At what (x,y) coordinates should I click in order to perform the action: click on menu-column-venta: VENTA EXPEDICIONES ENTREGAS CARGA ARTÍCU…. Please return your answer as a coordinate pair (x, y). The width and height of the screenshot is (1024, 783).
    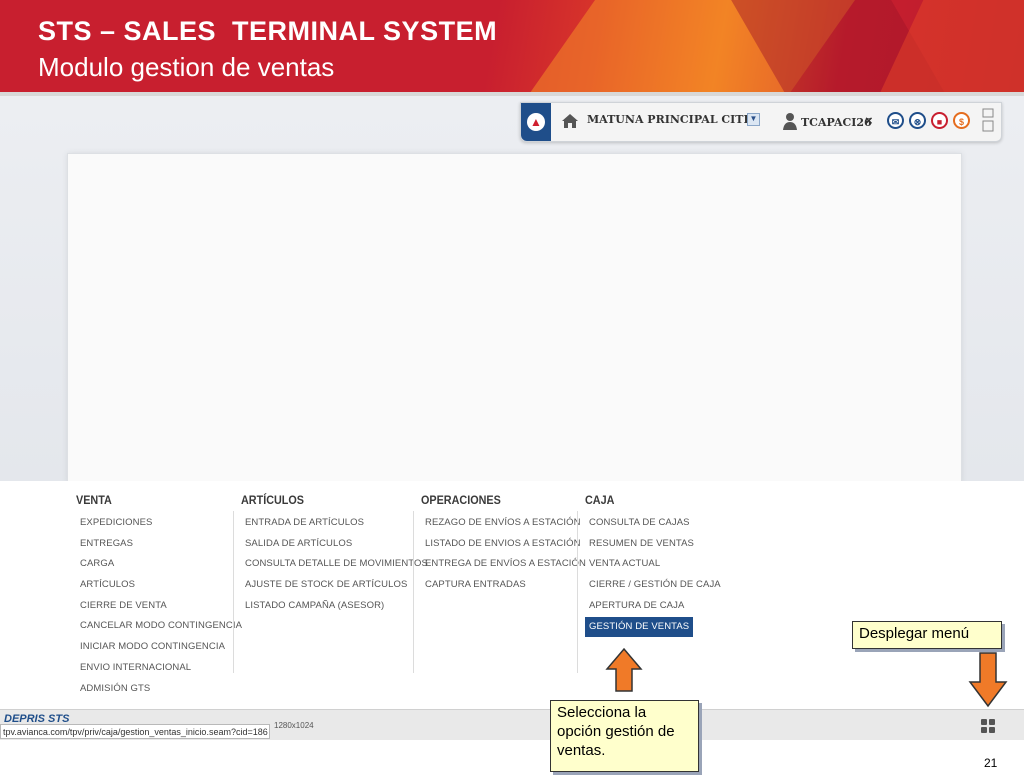
    Looking at the image, I should click on (158, 596).